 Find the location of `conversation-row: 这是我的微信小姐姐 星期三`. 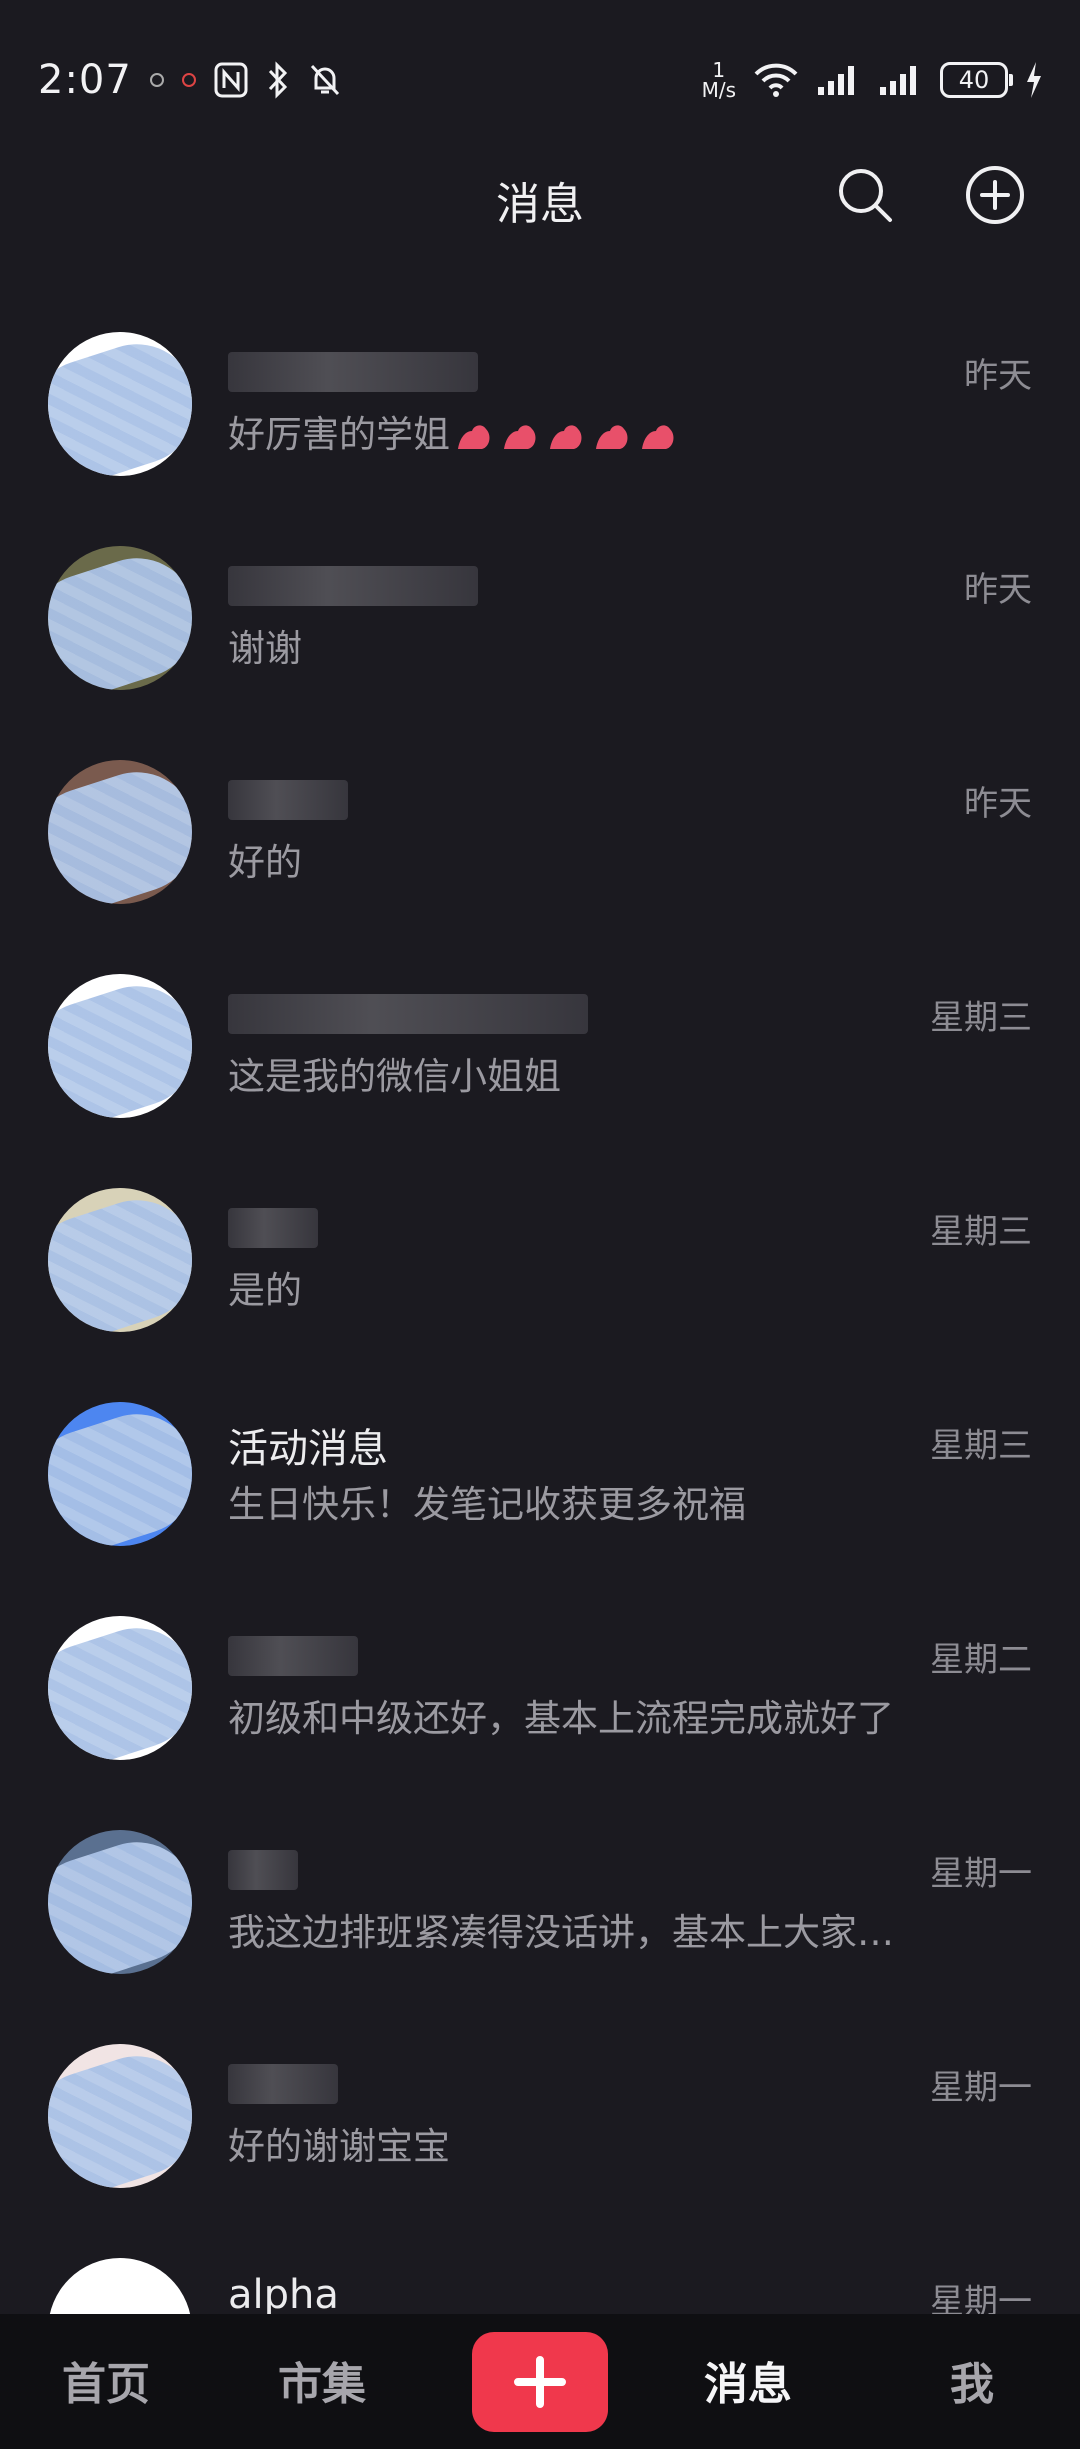

conversation-row: 这是我的微信小姐姐 星期三 is located at coordinates (540, 1049).